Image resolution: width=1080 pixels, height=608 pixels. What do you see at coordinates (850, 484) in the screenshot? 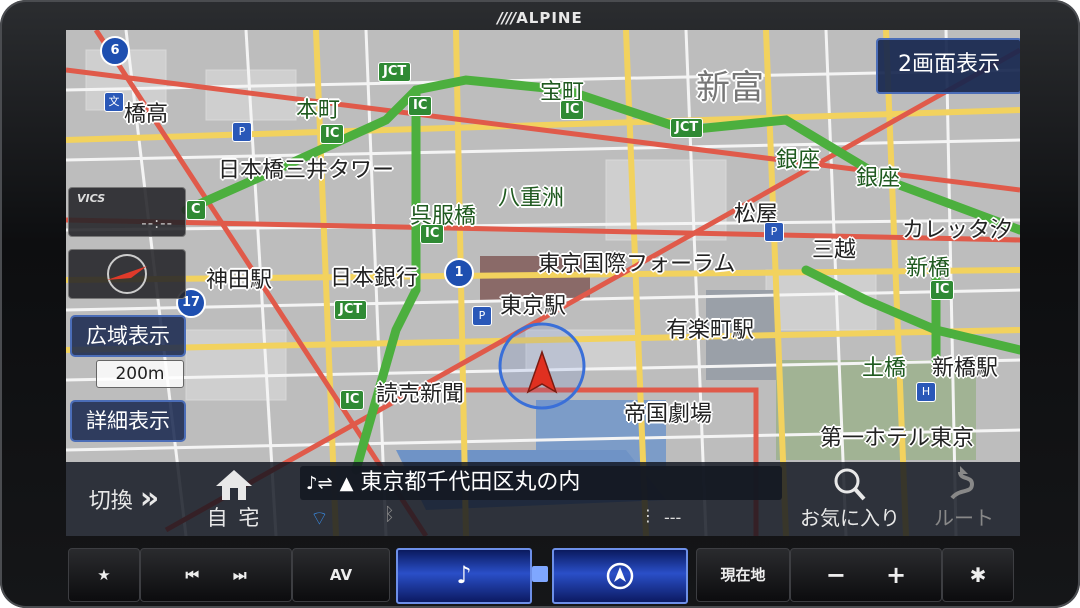
I see `search-icon` at bounding box center [850, 484].